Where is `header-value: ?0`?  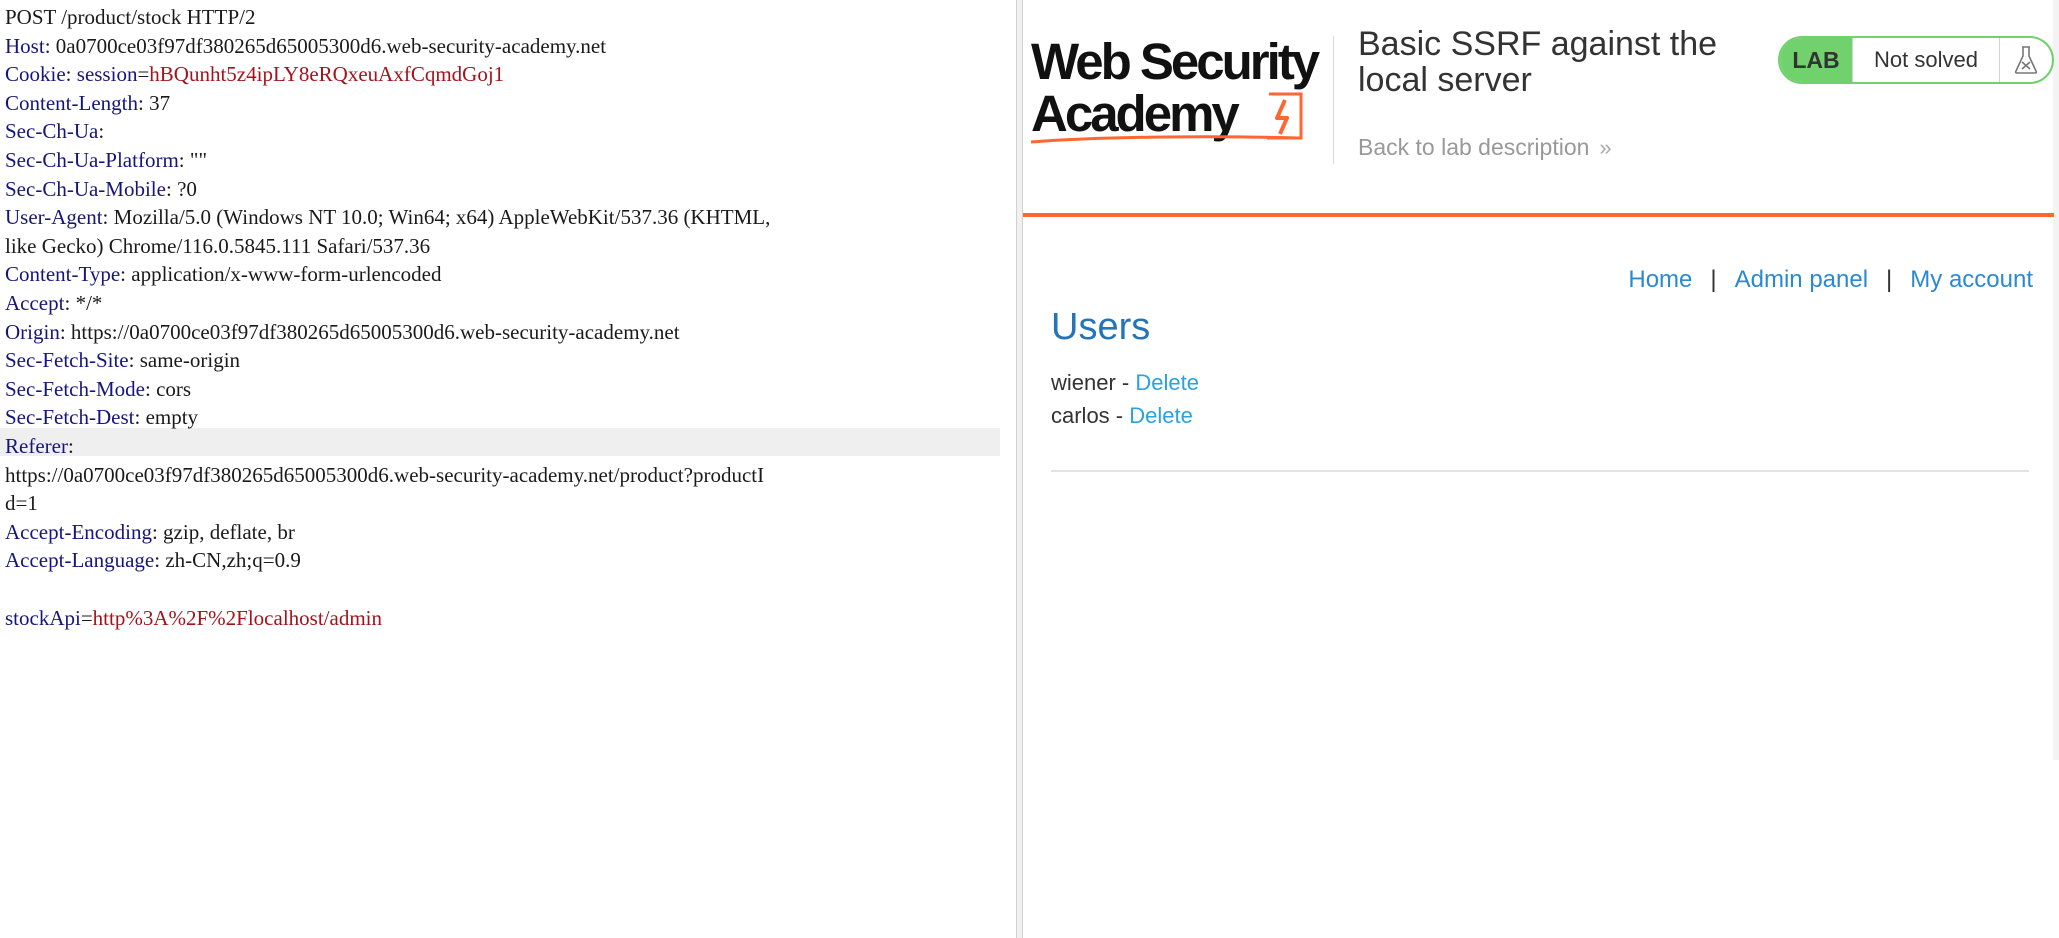
header-value: ?0 is located at coordinates (187, 188).